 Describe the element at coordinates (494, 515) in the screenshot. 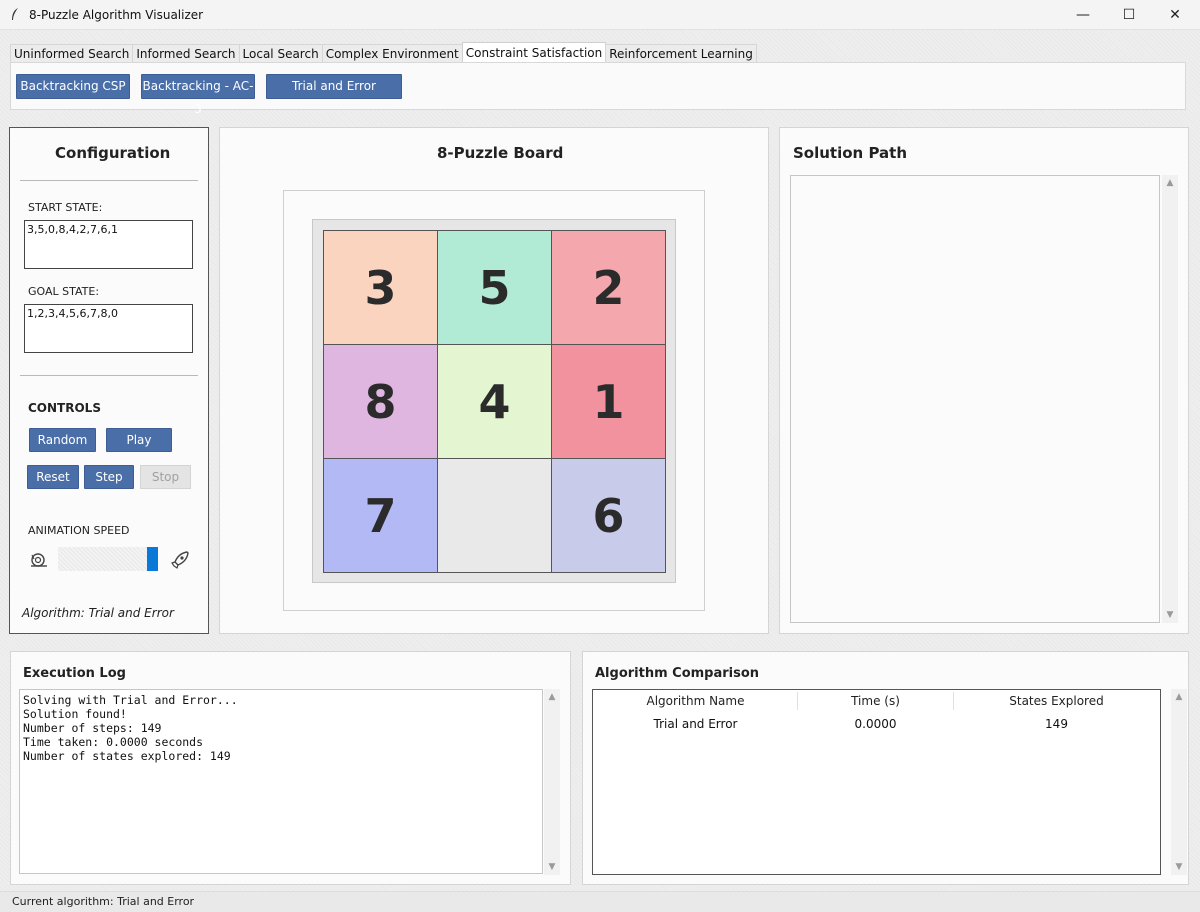

I see `empty-tile` at that location.